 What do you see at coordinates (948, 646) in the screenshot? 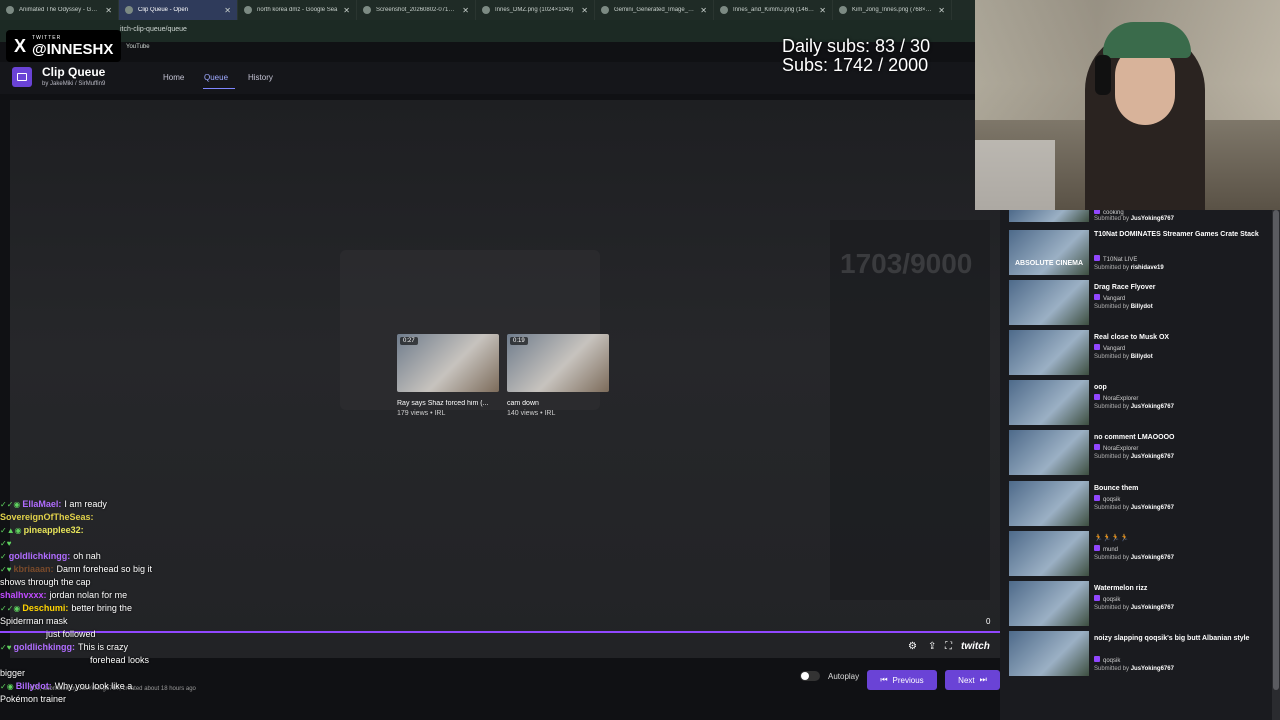
I see `fullscreen-icon: ⛶` at bounding box center [948, 646].